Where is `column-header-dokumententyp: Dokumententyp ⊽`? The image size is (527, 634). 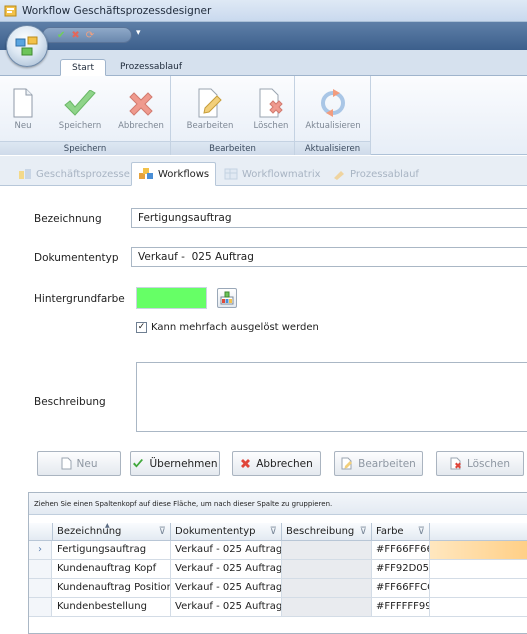
column-header-dokumententyp: Dokumententyp ⊽ is located at coordinates (226, 532).